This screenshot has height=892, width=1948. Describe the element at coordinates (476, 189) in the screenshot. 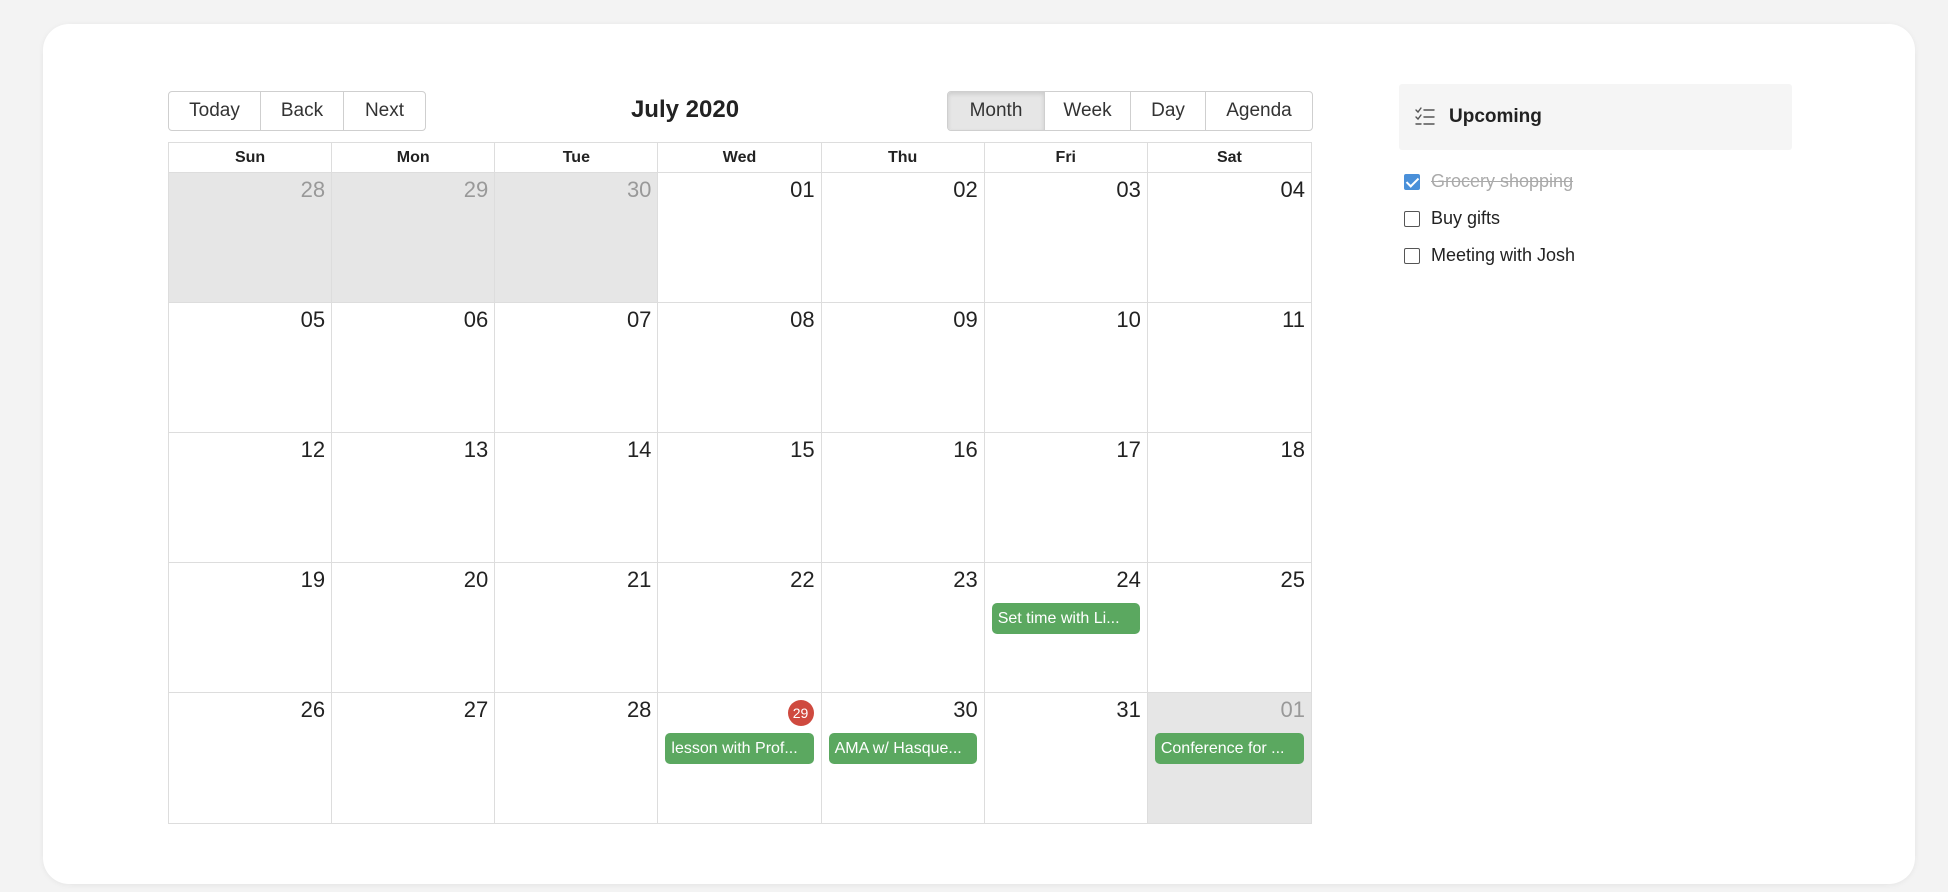

I see `day-number: 29` at that location.